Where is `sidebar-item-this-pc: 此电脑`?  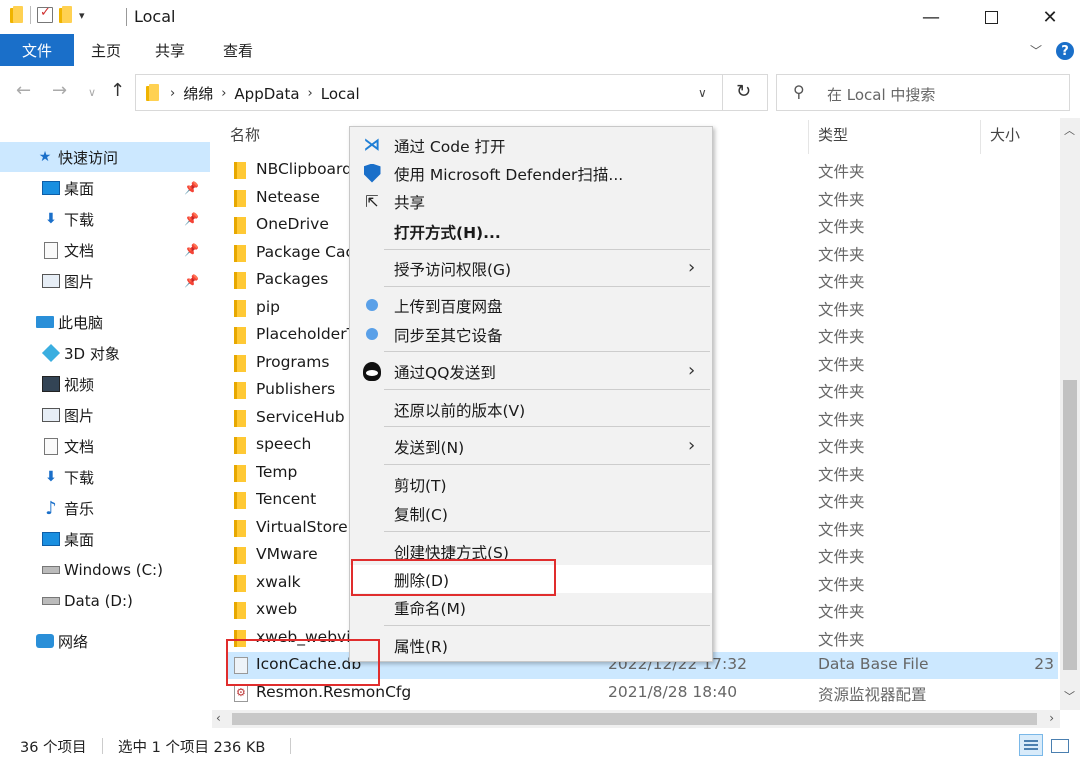
sidebar-item-this-pc: 此电脑 is located at coordinates (105, 322).